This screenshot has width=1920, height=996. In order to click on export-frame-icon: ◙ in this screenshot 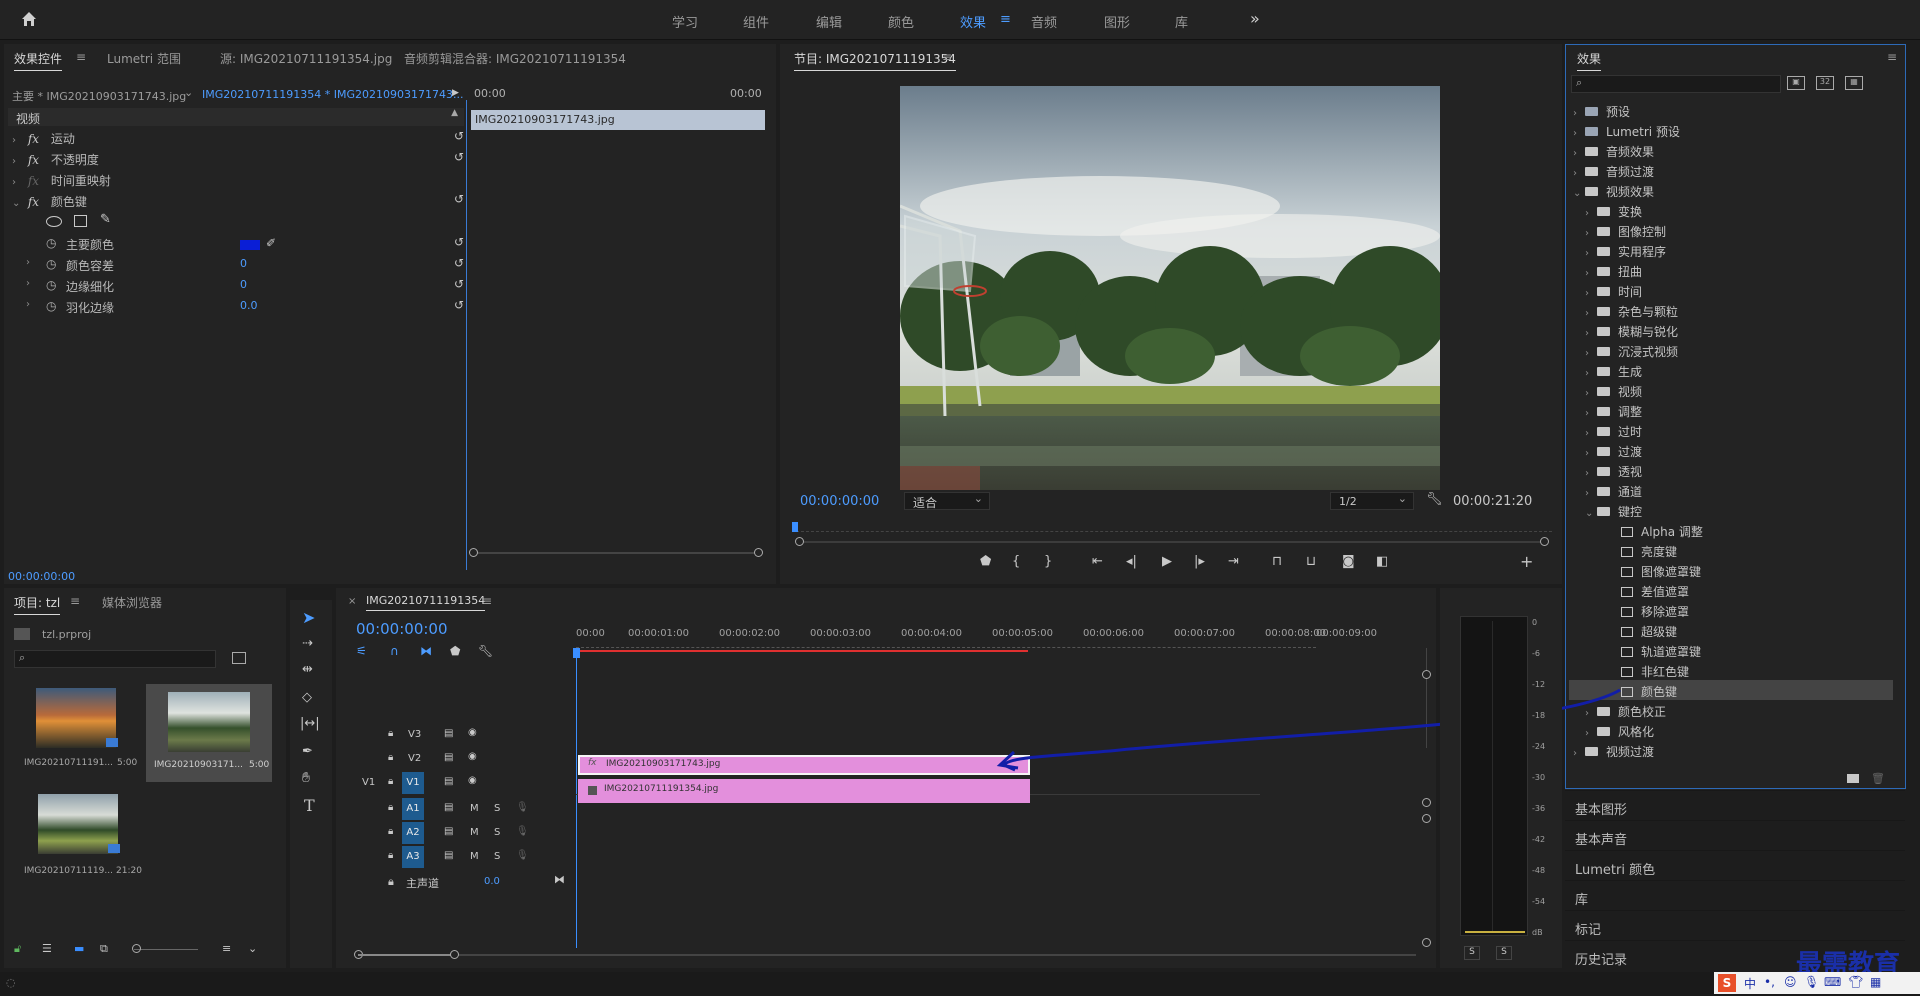, I will do `click(1348, 561)`.